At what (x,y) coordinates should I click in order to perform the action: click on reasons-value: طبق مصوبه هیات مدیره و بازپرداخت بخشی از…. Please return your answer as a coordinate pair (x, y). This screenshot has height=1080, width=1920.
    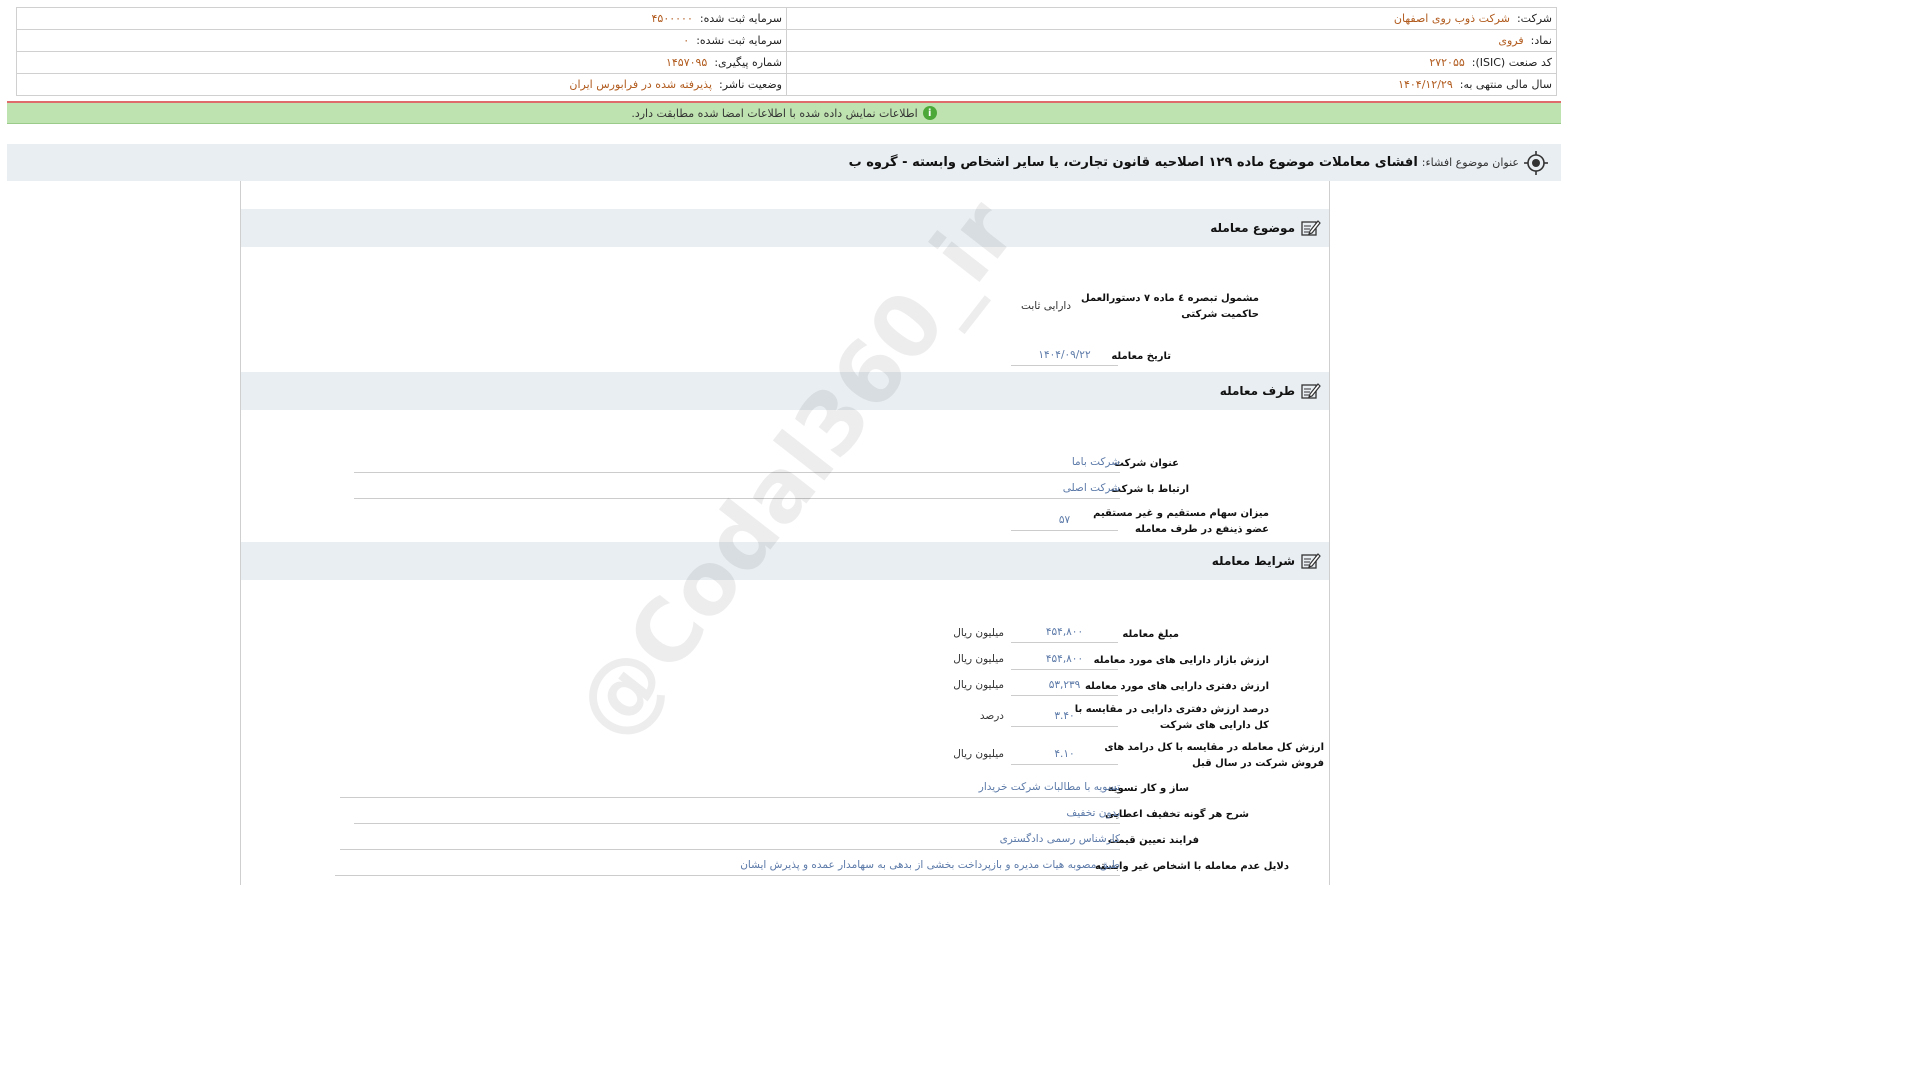
    Looking at the image, I should click on (727, 866).